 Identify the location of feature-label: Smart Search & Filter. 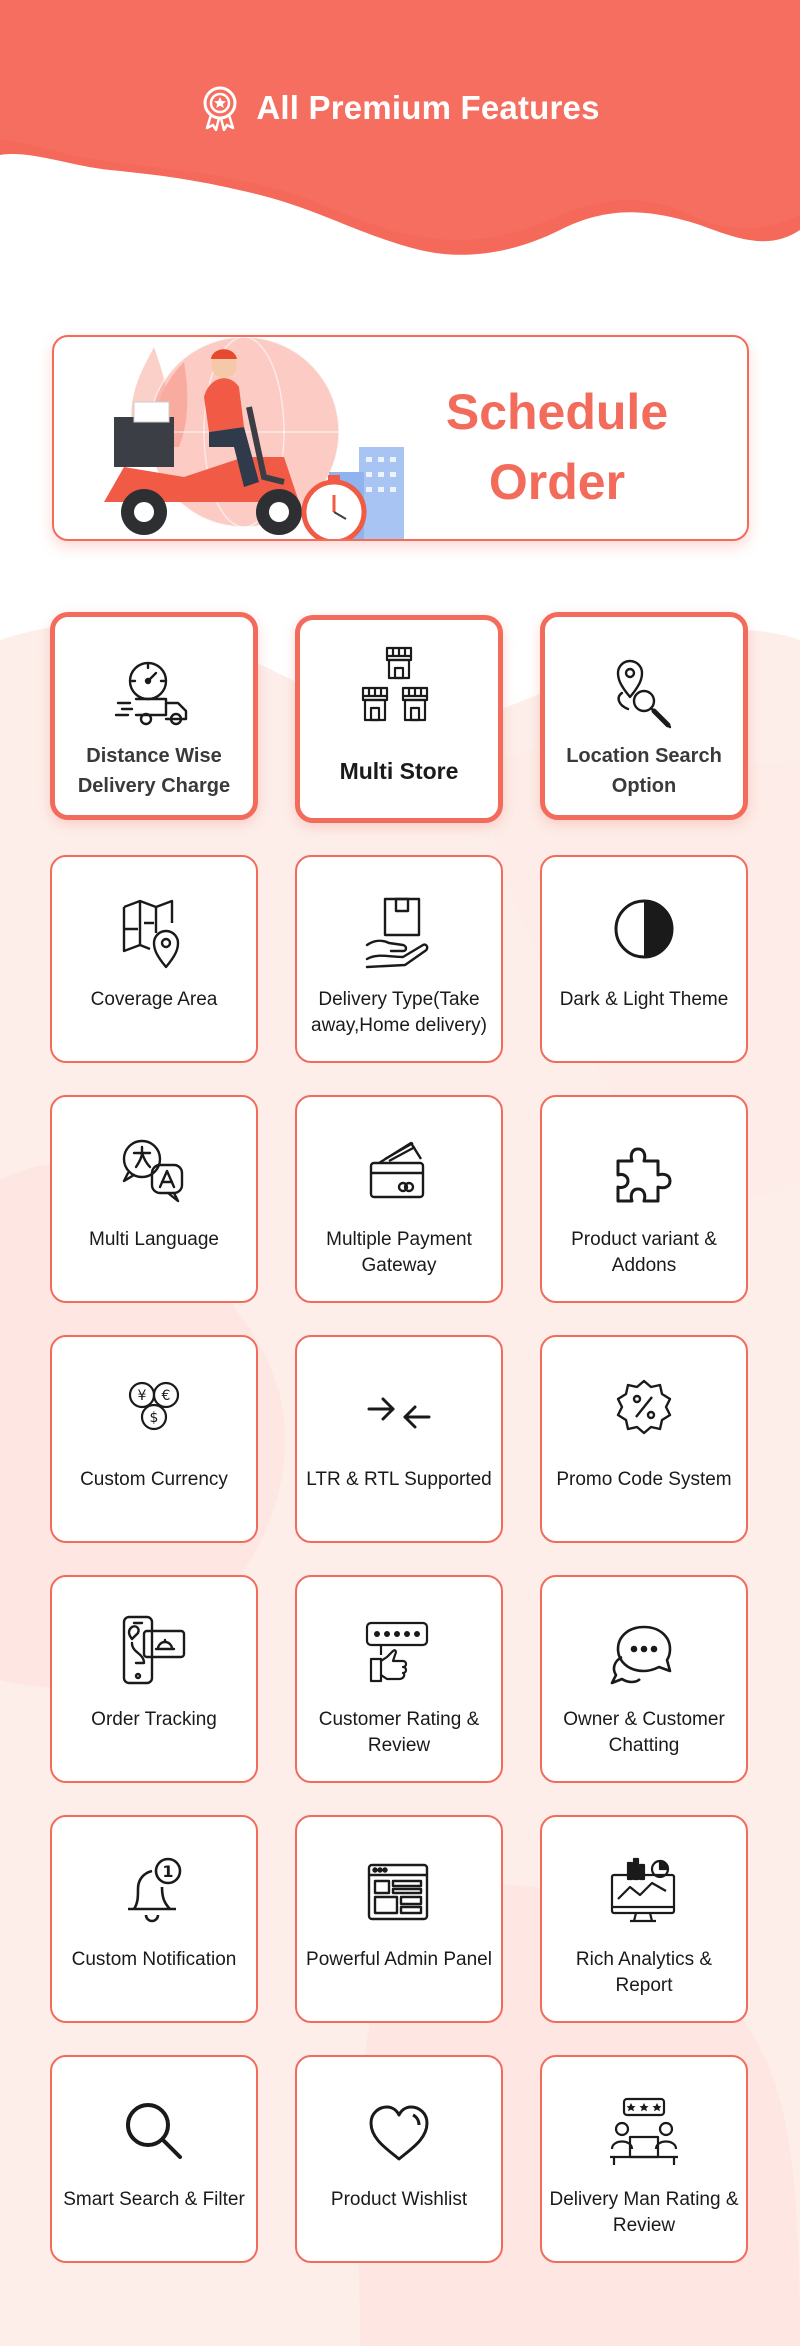
(154, 2199).